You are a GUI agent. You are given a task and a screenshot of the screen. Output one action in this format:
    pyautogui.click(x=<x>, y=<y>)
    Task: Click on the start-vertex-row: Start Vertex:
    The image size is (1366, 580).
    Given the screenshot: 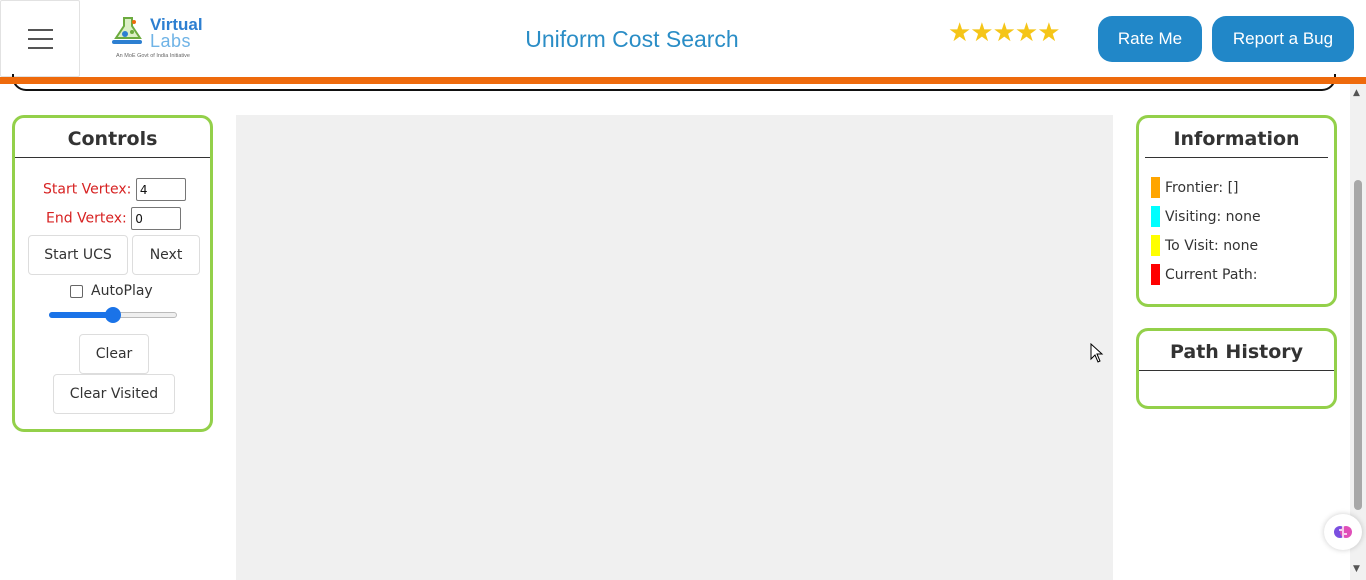 What is the action you would take?
    pyautogui.click(x=114, y=189)
    